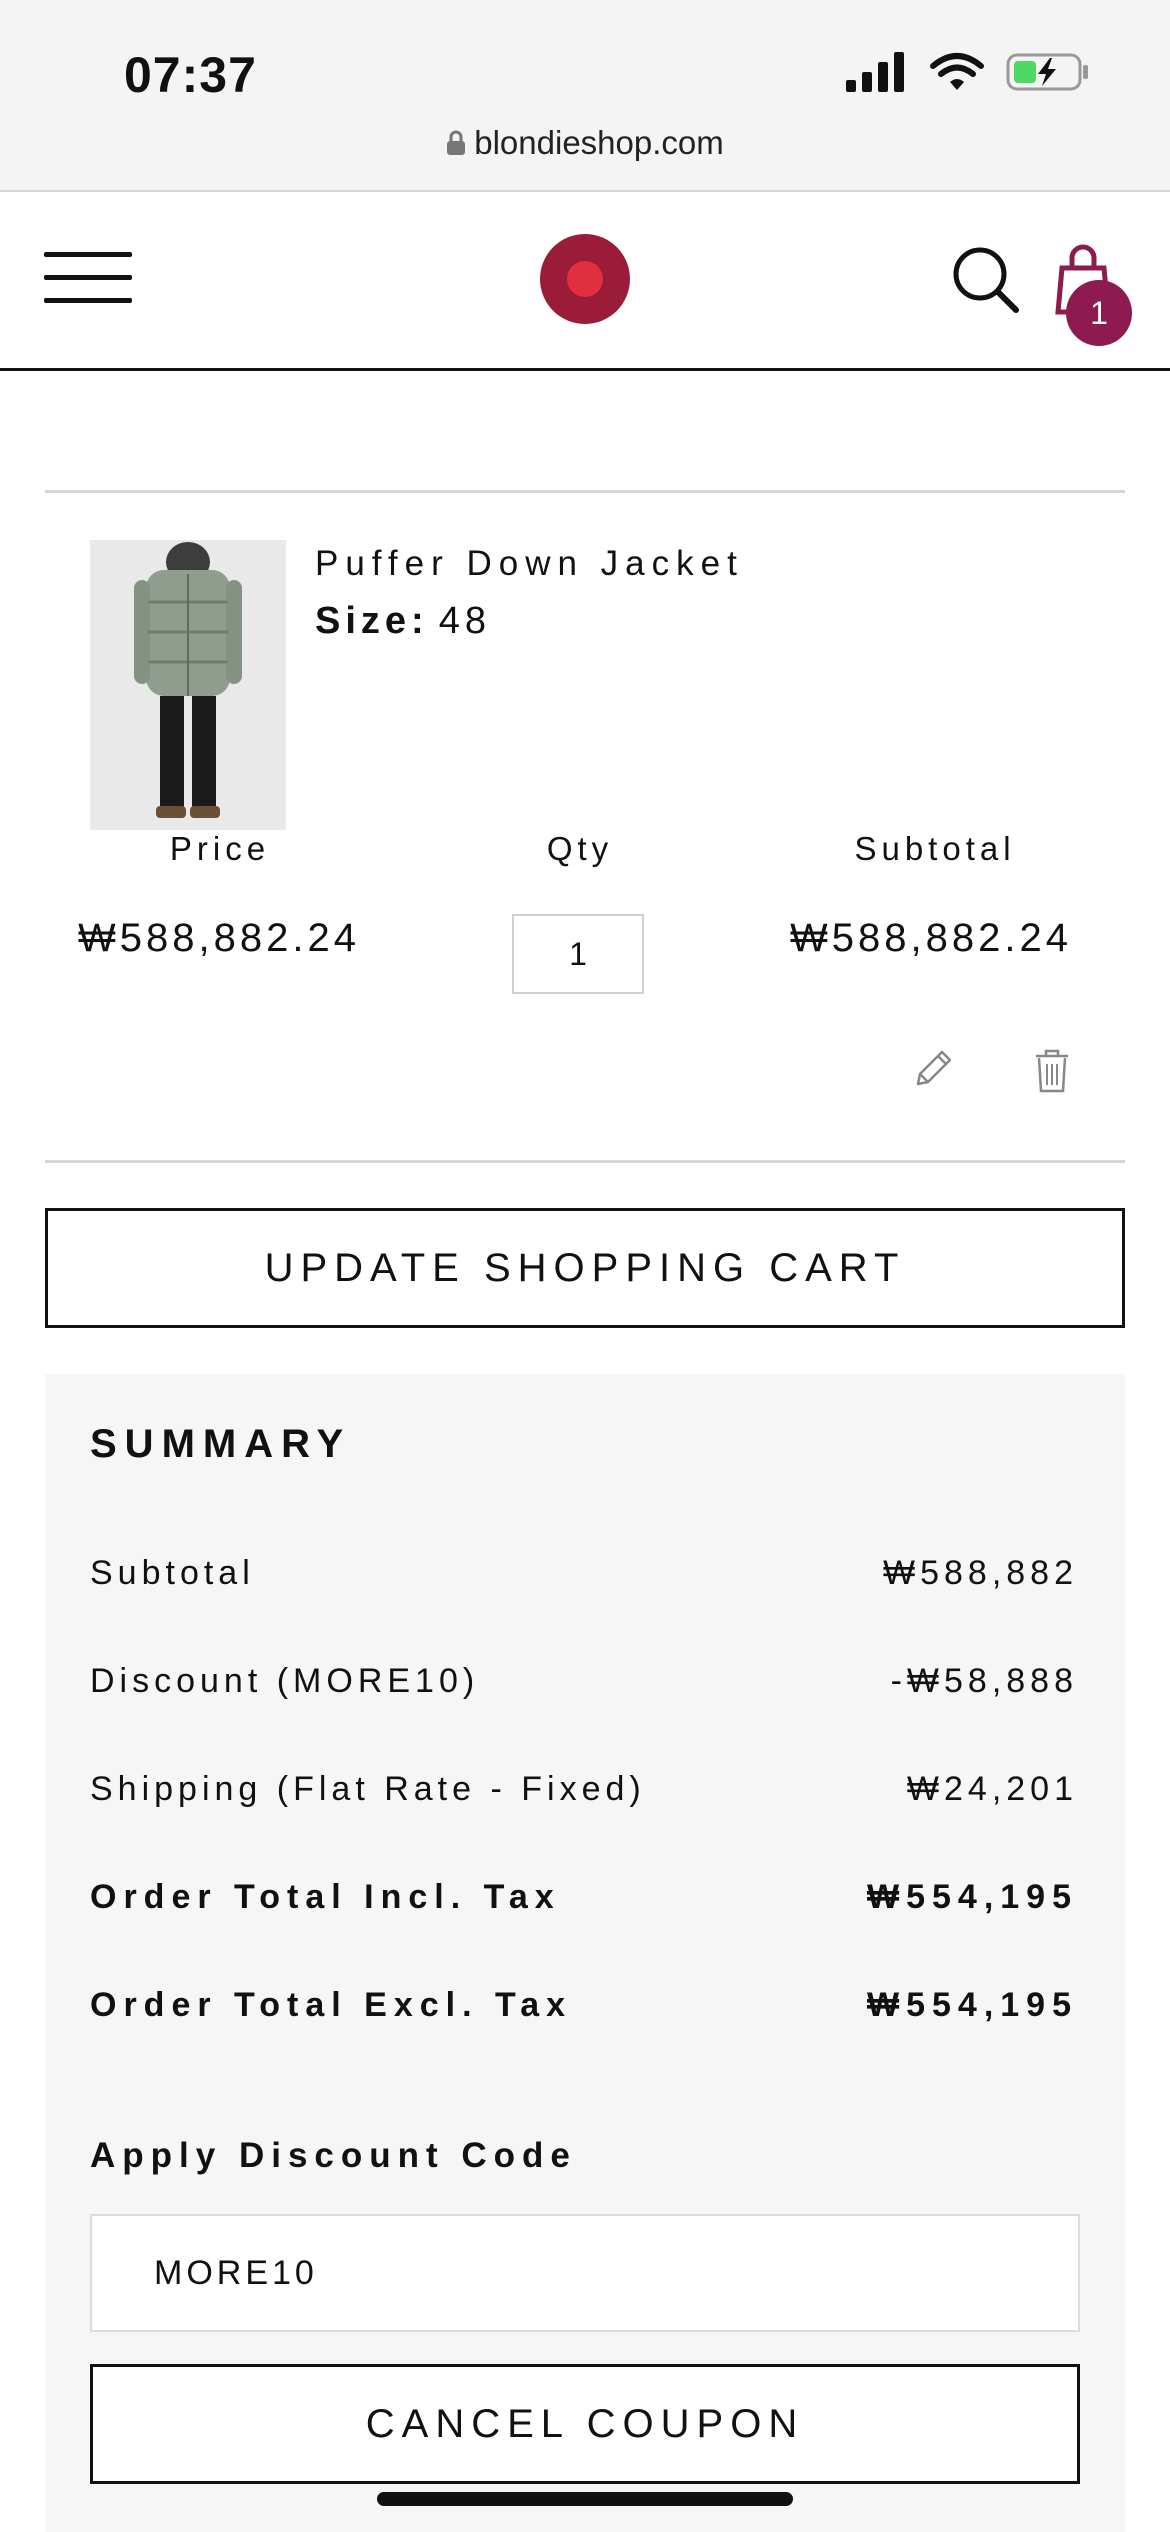 The width and height of the screenshot is (1170, 2532). I want to click on discount-code-input: MORE10, so click(585, 2273).